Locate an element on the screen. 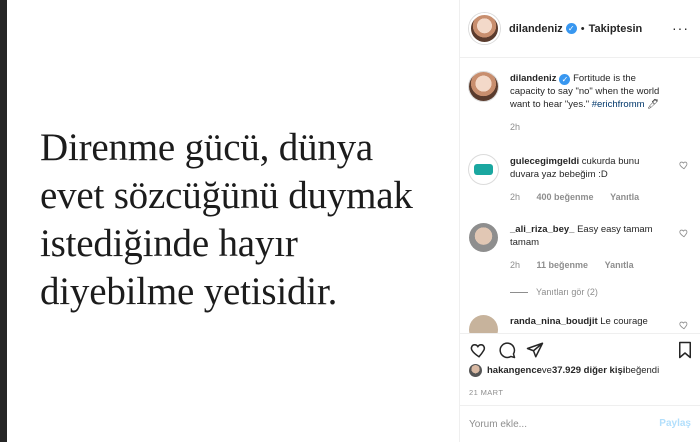  comment-username: _ali_riza_bey_ is located at coordinates (542, 229).